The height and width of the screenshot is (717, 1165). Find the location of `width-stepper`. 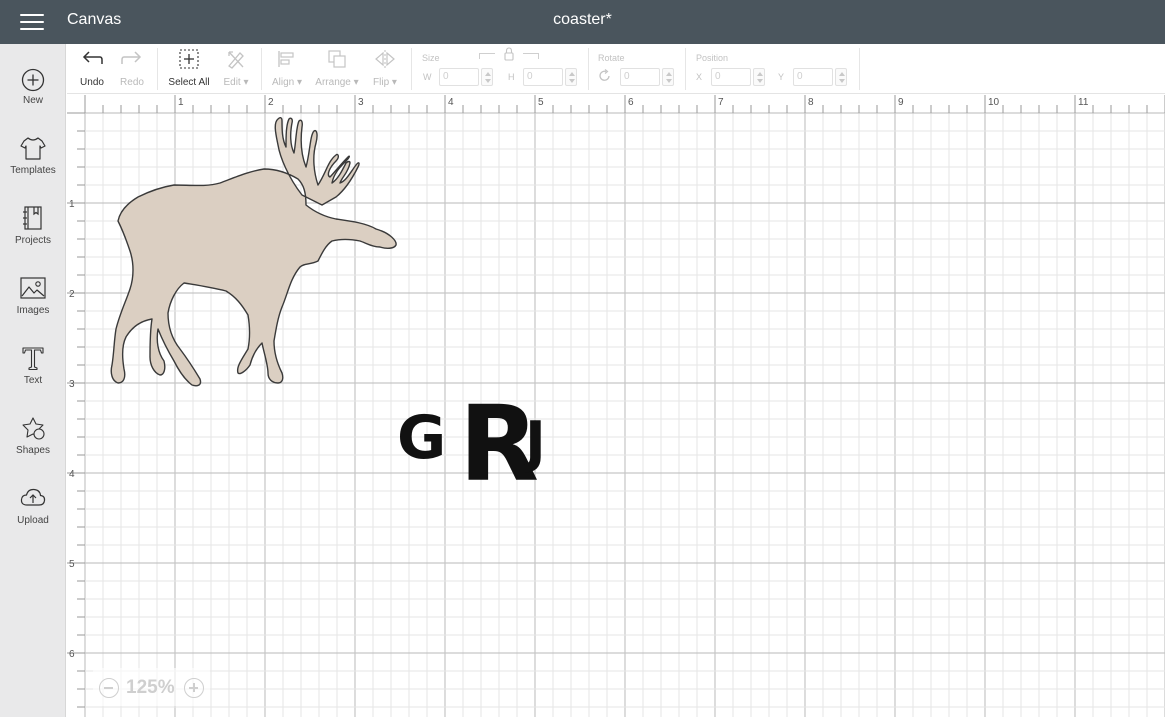

width-stepper is located at coordinates (487, 77).